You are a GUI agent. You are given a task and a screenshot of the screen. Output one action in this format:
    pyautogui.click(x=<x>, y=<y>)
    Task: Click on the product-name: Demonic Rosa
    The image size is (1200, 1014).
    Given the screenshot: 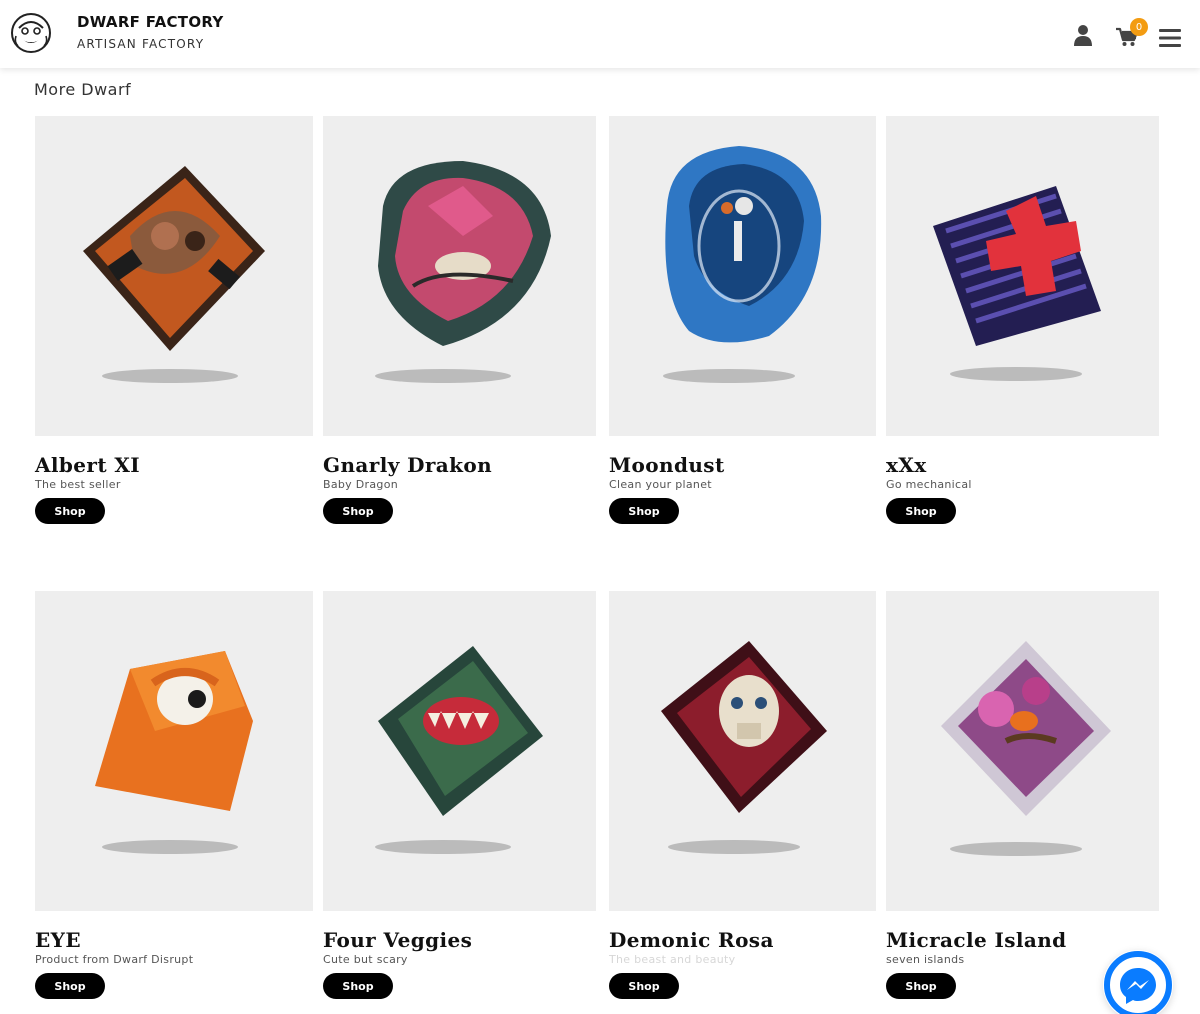 What is the action you would take?
    pyautogui.click(x=691, y=940)
    